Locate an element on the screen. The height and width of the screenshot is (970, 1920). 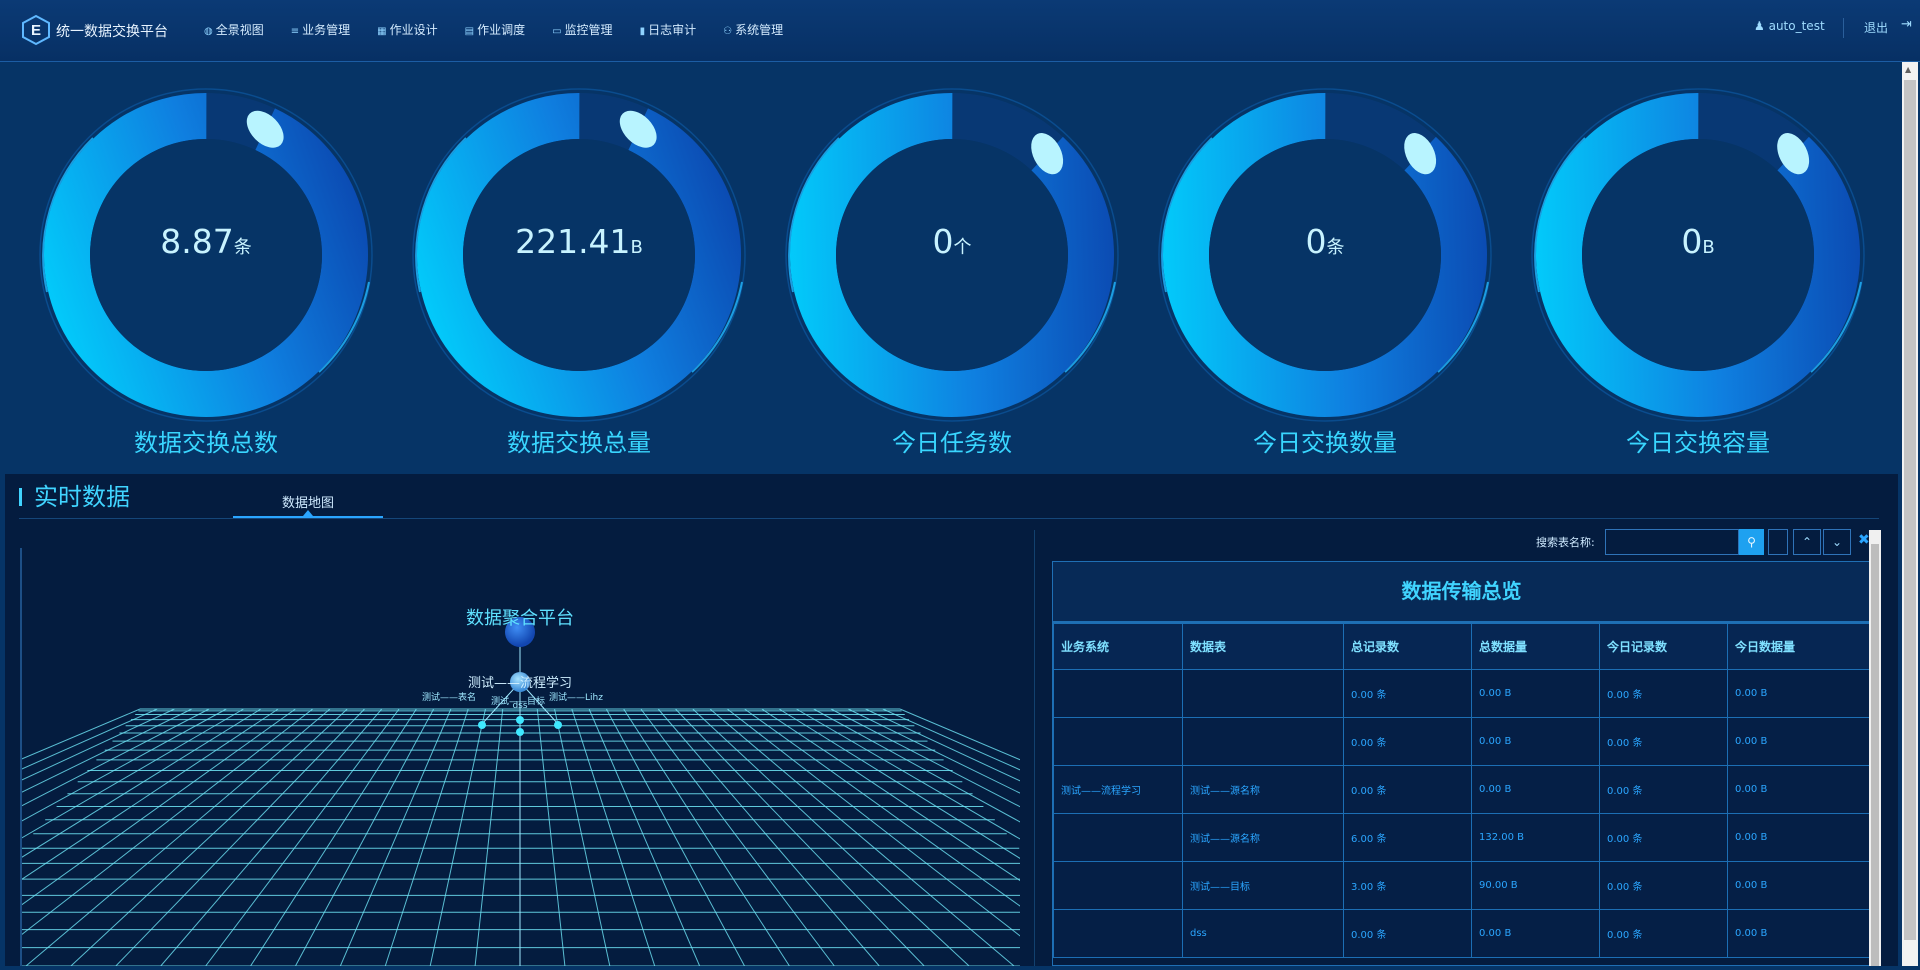
gauge-value: 0个 is located at coordinates (952, 241).